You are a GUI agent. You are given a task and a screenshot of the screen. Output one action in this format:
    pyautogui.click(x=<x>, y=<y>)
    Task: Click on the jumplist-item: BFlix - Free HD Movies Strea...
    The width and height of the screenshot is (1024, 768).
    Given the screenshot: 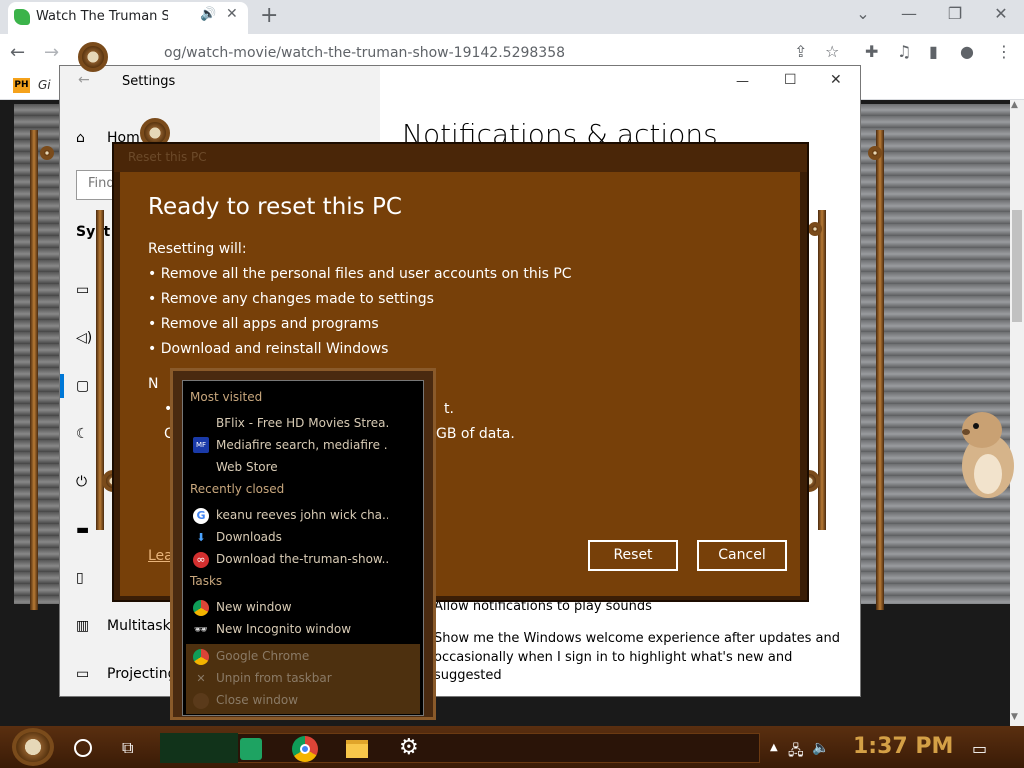 What is the action you would take?
    pyautogui.click(x=302, y=423)
    